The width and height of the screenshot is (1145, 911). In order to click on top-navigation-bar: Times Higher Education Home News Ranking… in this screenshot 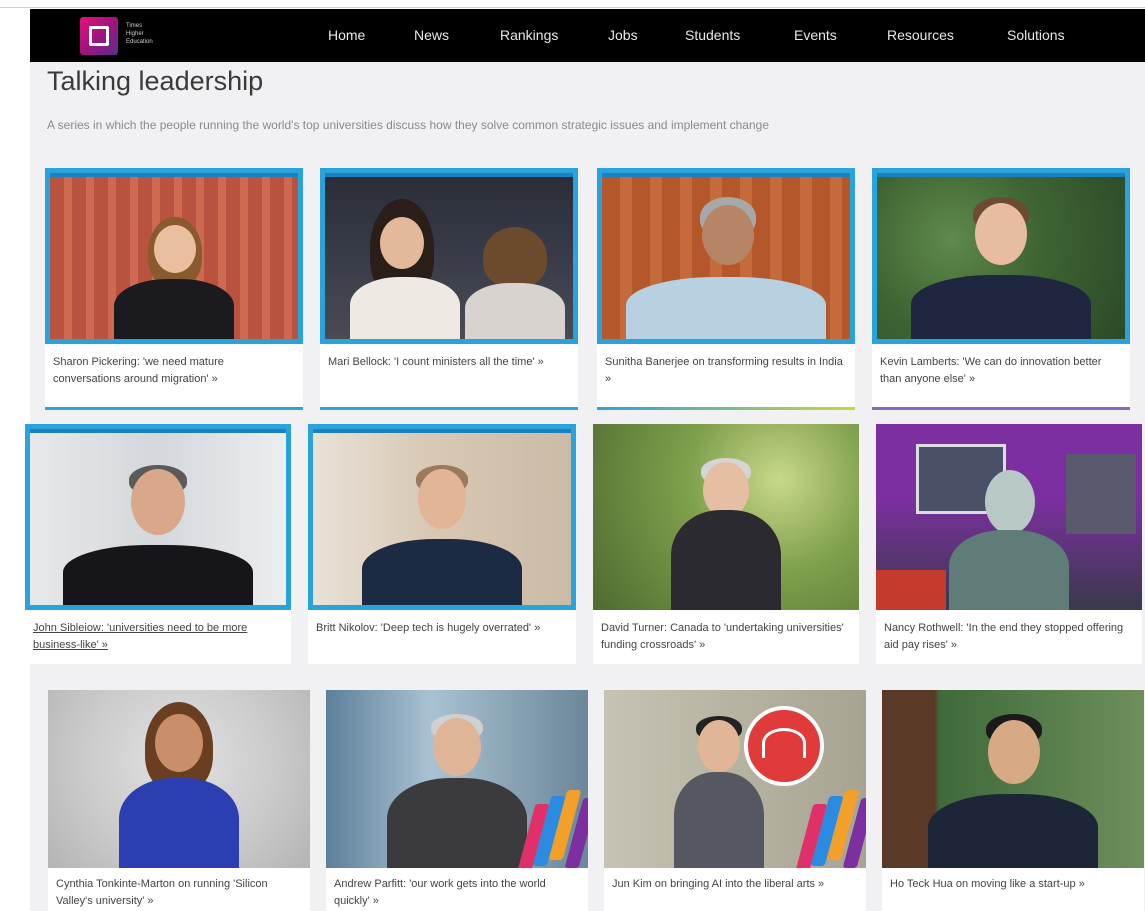, I will do `click(587, 35)`.